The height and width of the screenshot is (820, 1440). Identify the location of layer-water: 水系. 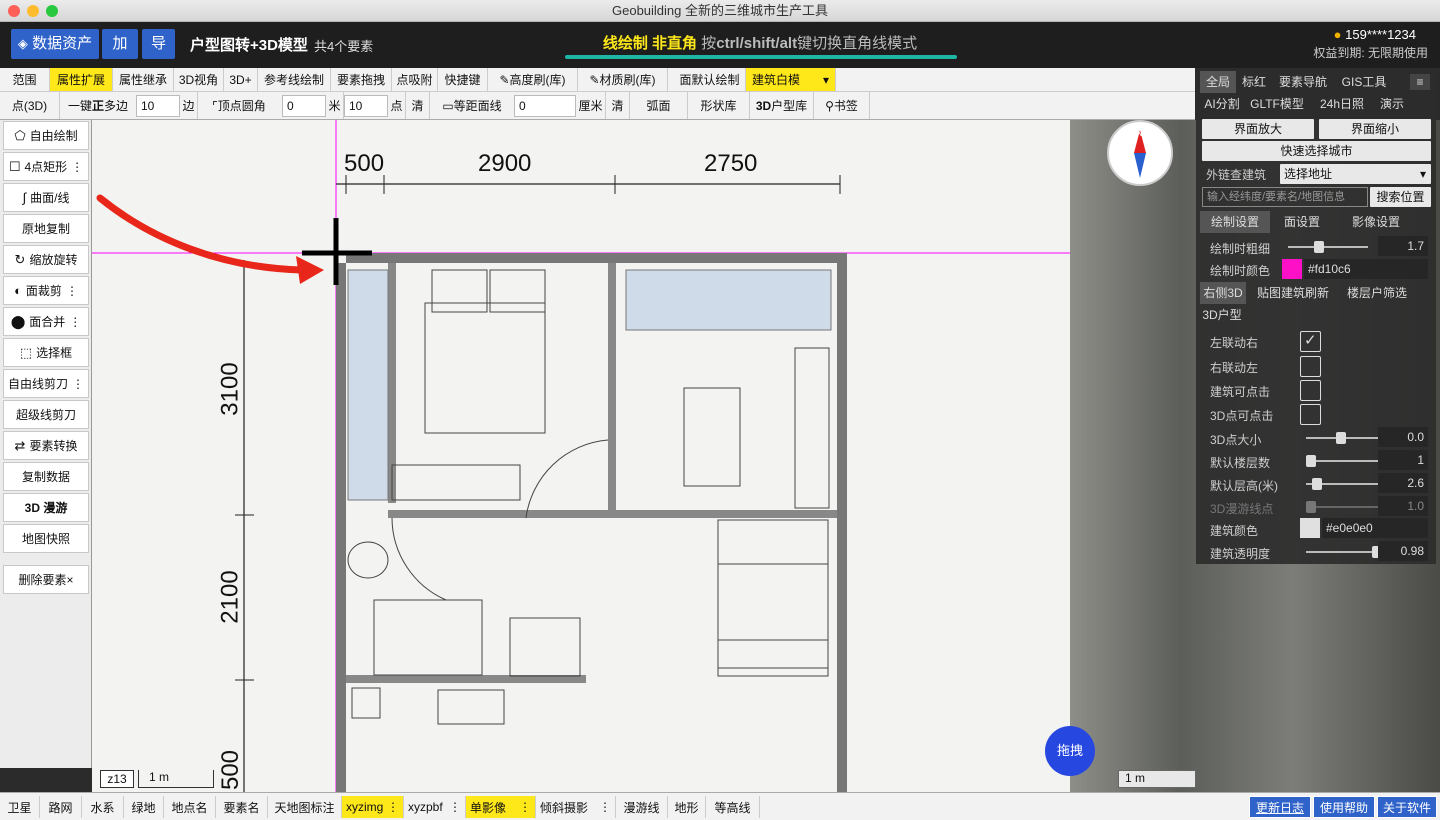
(103, 807).